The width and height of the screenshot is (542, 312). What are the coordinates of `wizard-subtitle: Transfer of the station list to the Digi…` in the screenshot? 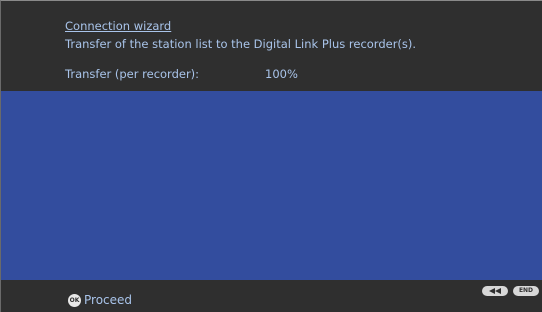 It's located at (241, 44).